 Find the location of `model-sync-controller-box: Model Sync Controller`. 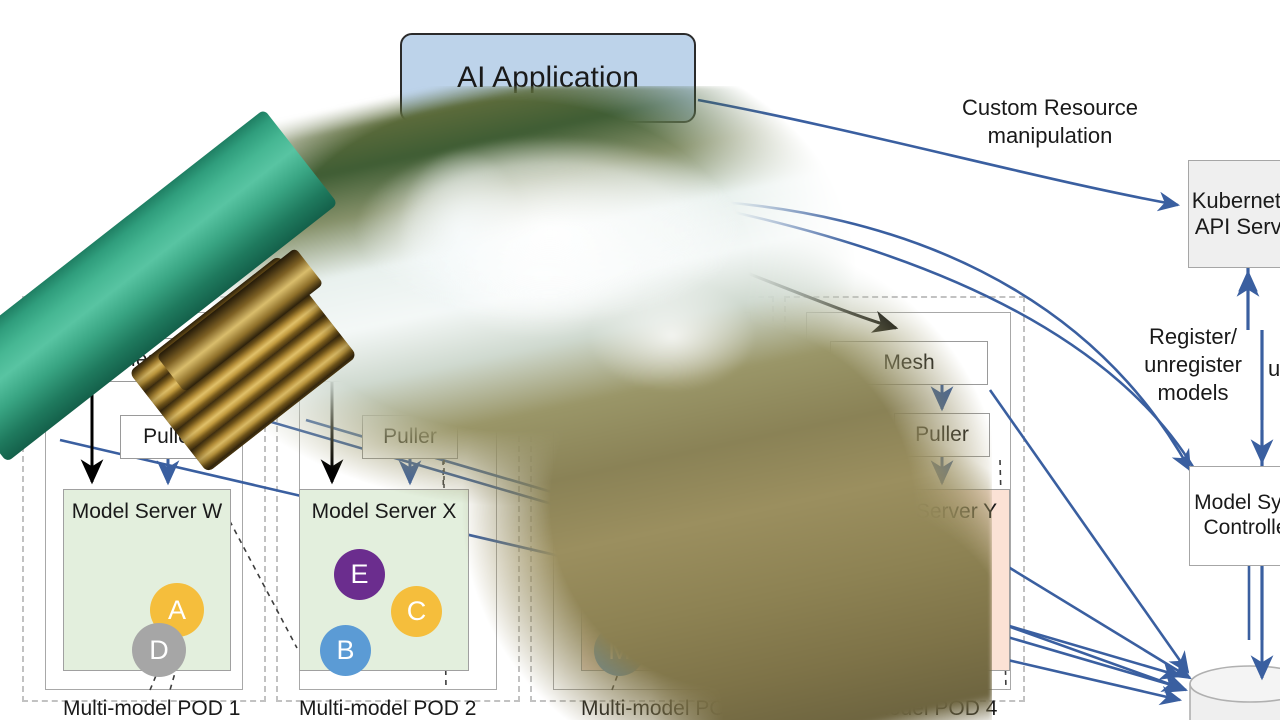

model-sync-controller-box: Model Sync Controller is located at coordinates (1234, 516).